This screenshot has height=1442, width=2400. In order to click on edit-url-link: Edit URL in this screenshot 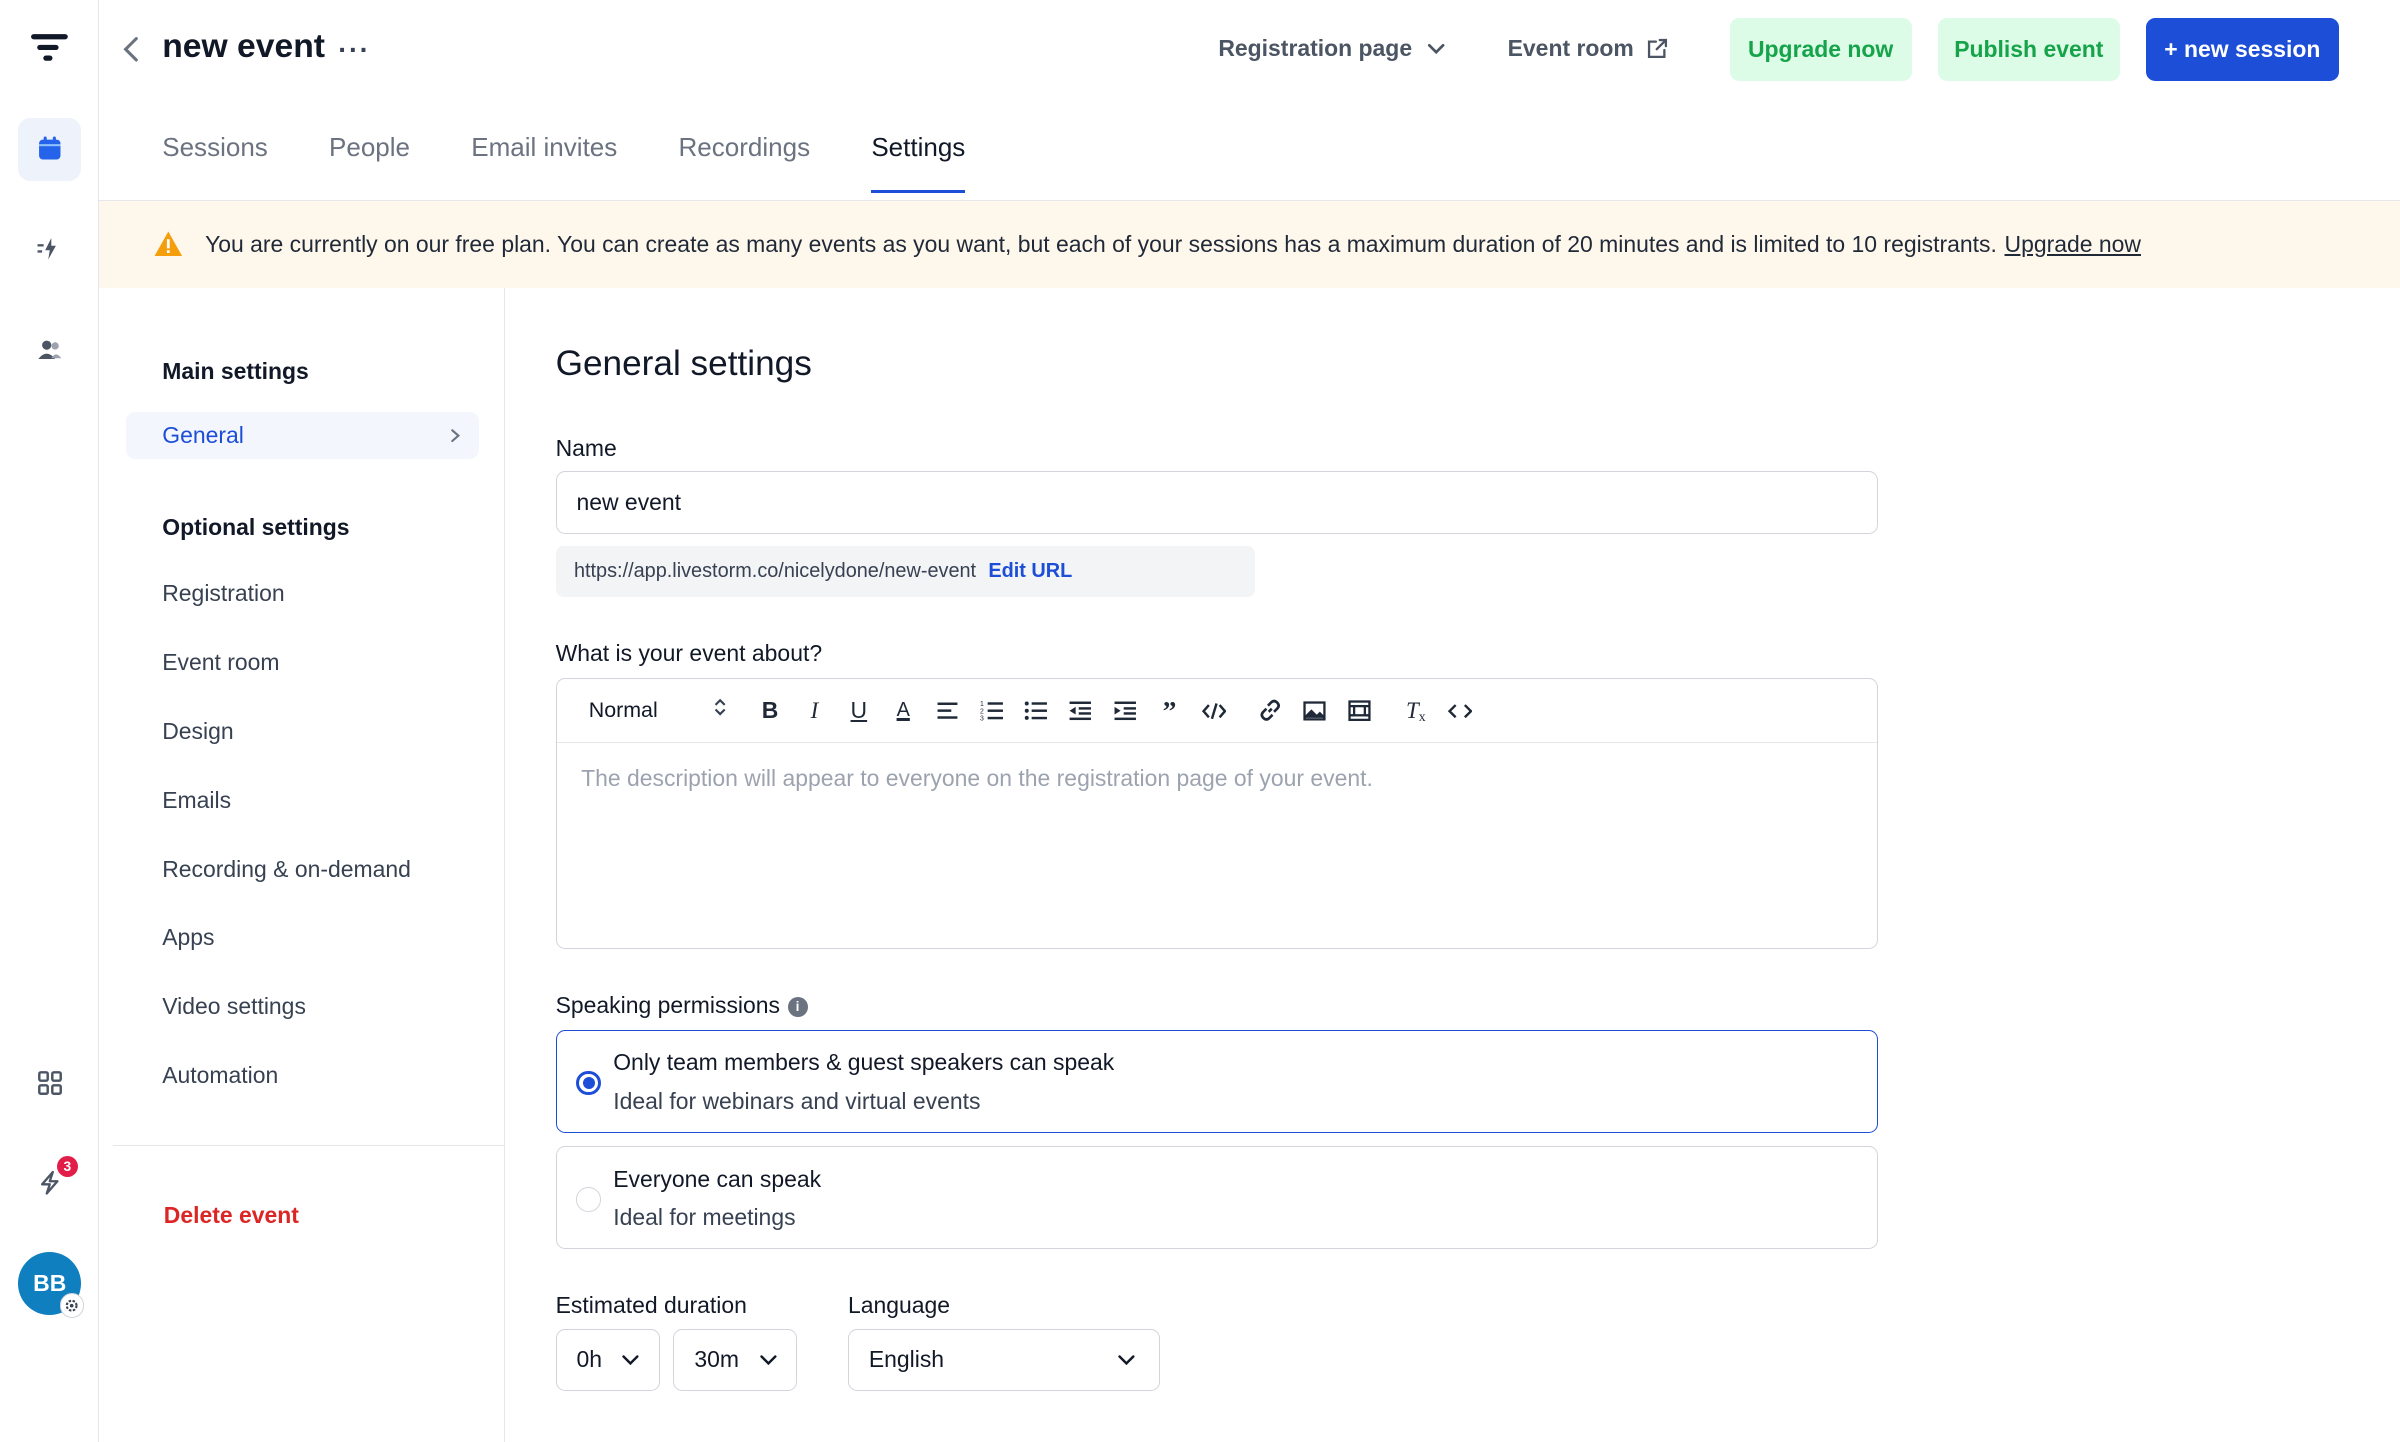, I will do `click(1030, 571)`.